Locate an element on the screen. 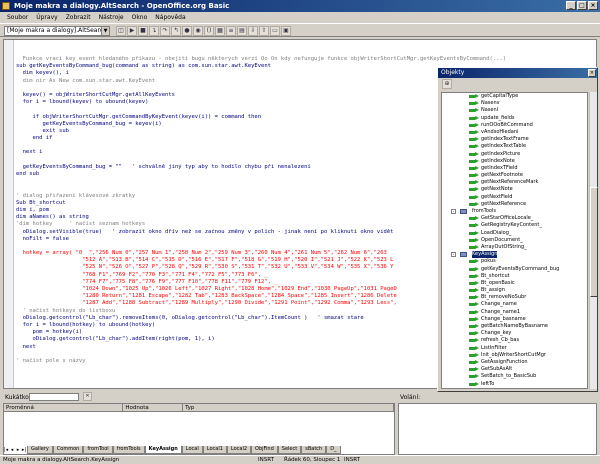 Image resolution: width=600 pixels, height=464 pixels. tree-method: getIndexPicture is located at coordinates (514, 154).